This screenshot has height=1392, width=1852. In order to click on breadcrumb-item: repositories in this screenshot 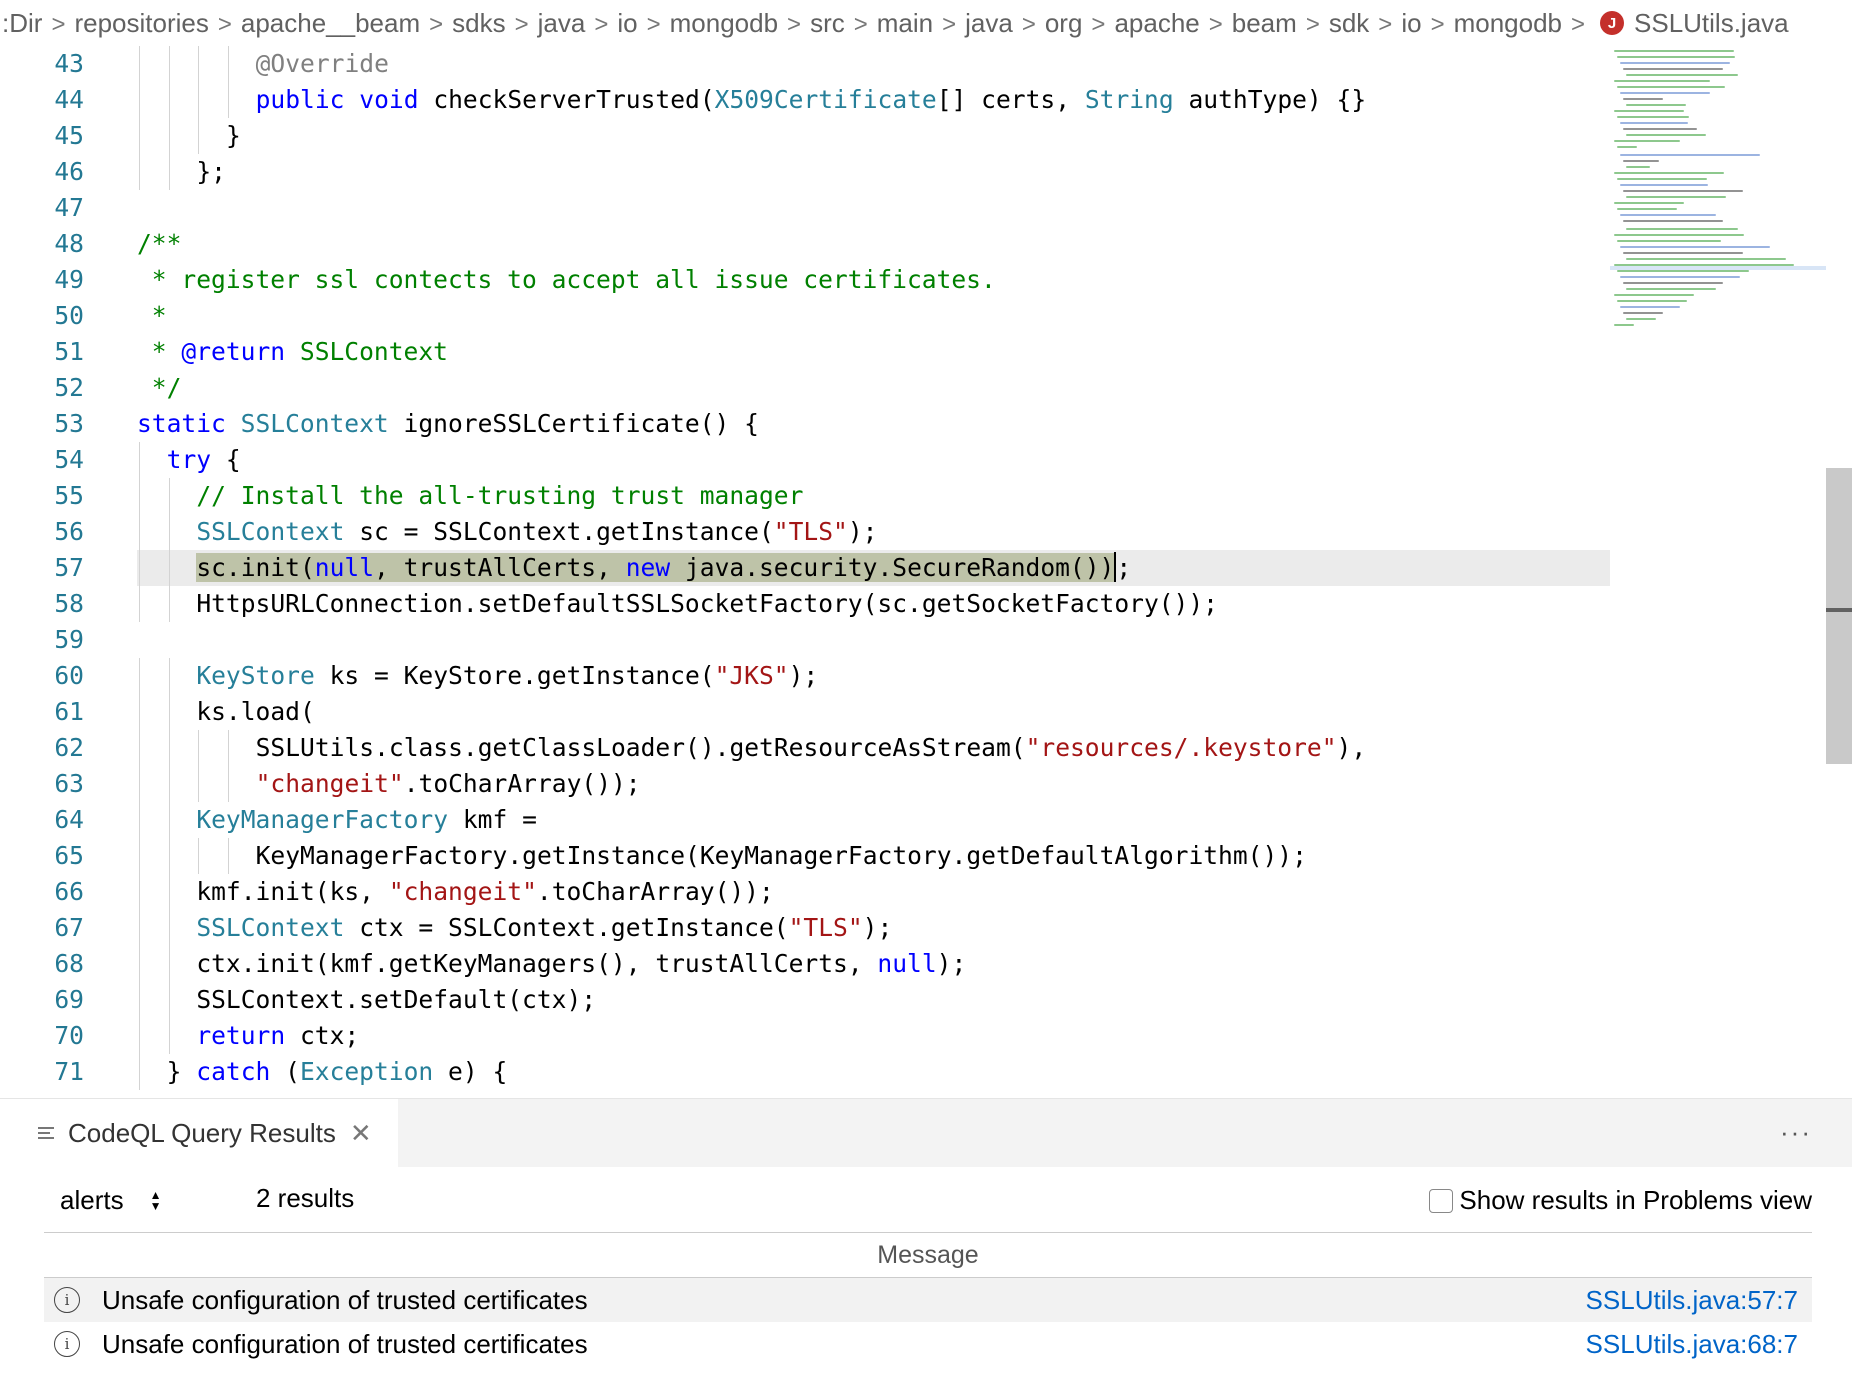, I will do `click(141, 23)`.